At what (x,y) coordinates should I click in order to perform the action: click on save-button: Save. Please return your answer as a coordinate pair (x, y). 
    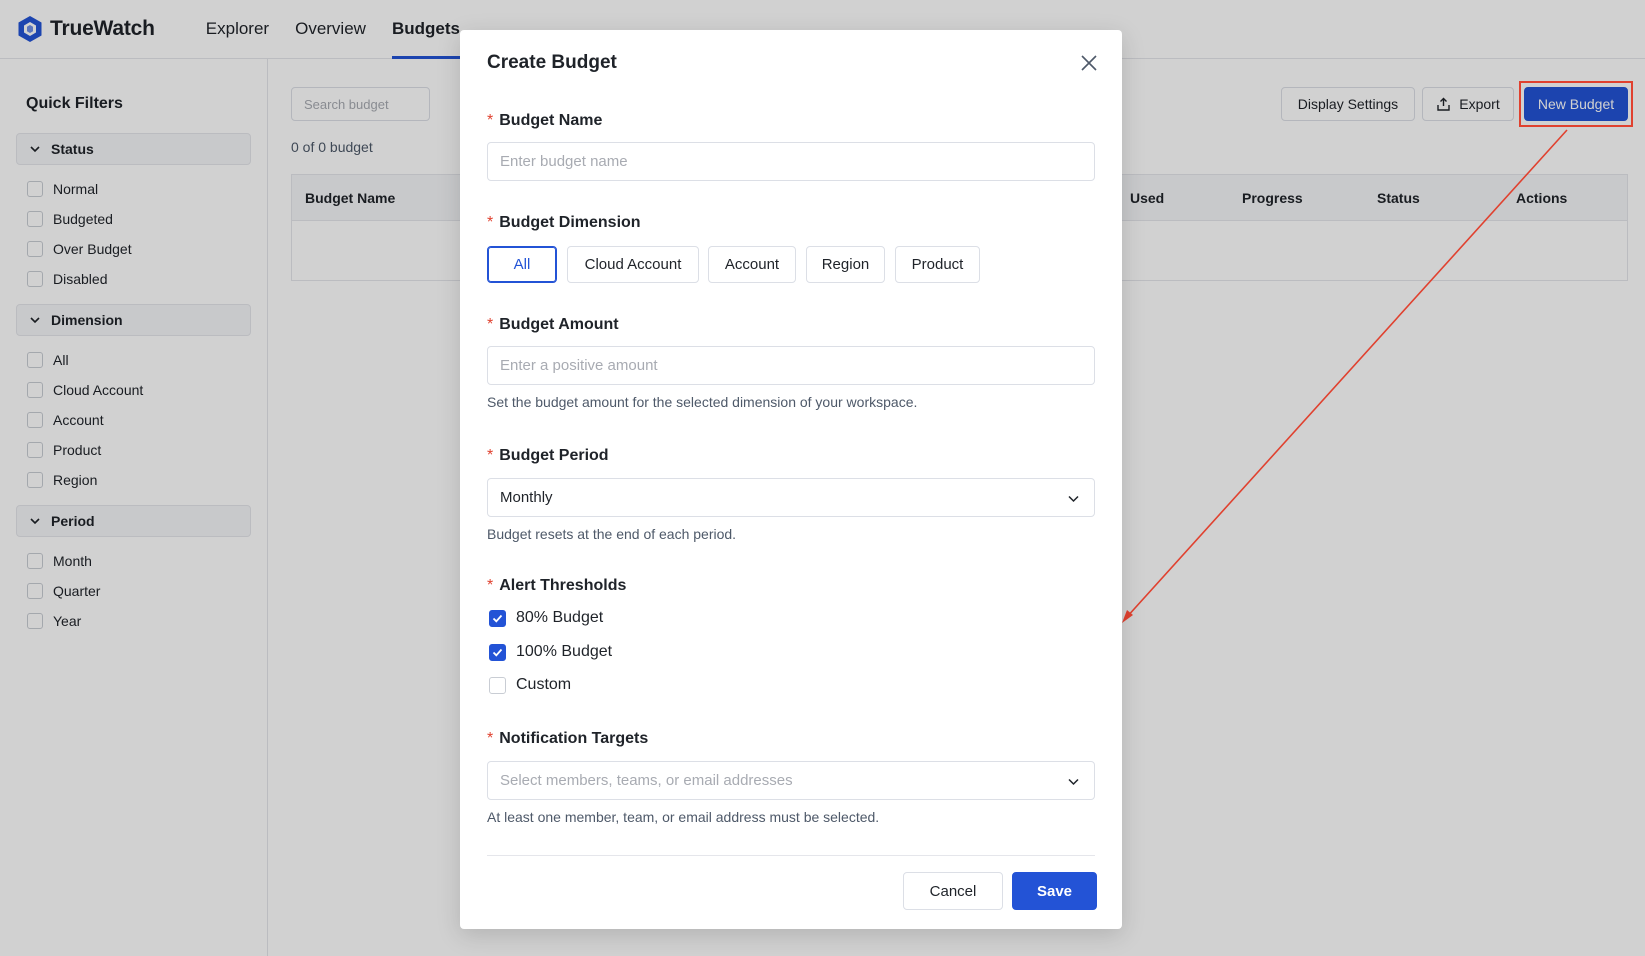
    Looking at the image, I should click on (1054, 891).